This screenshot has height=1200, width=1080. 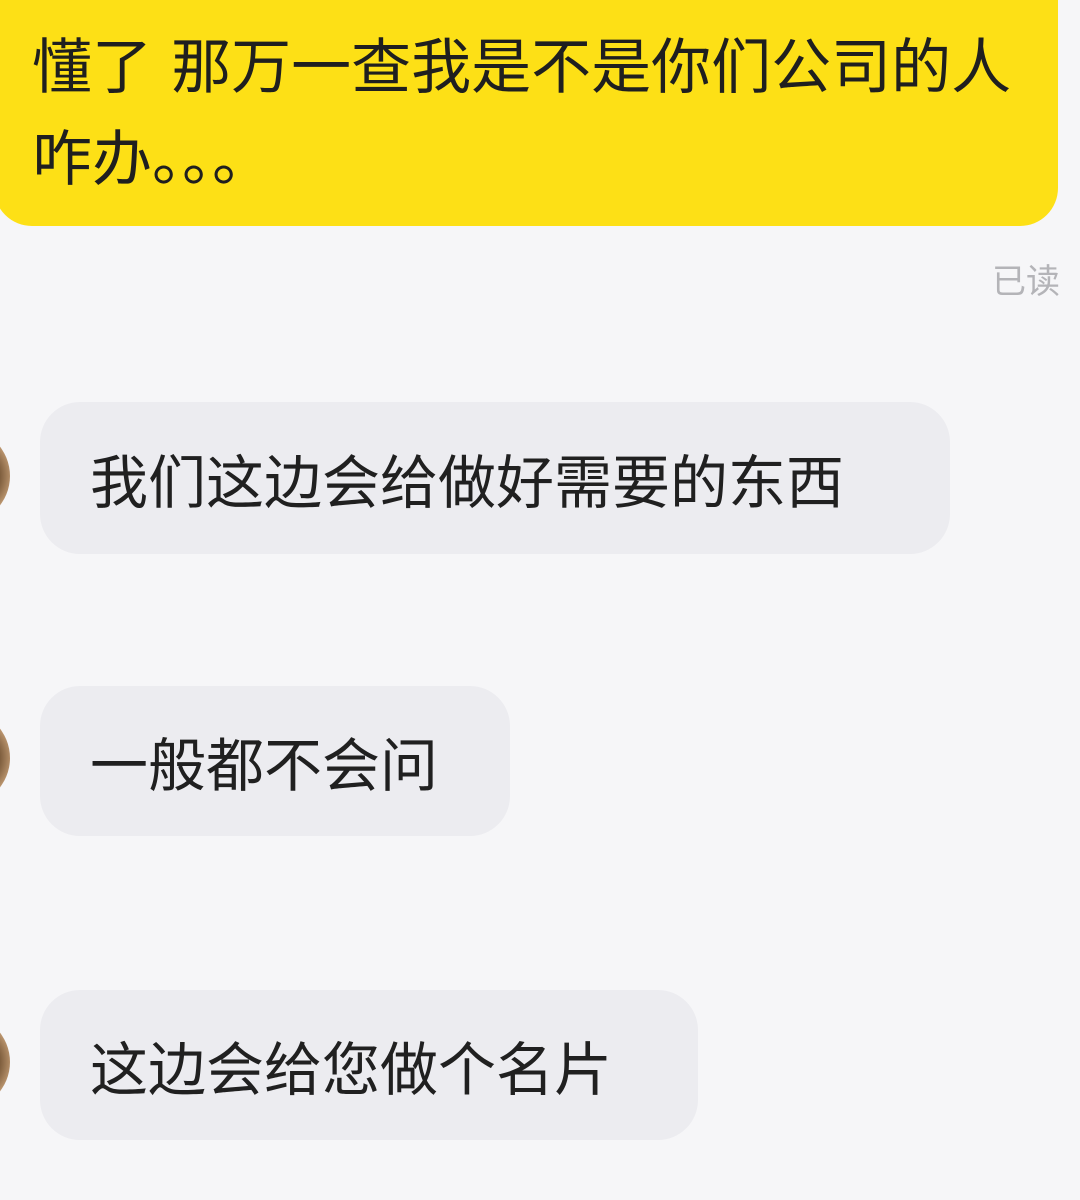 What do you see at coordinates (264, 766) in the screenshot?
I see `incoming-message-text: 一般都不会问` at bounding box center [264, 766].